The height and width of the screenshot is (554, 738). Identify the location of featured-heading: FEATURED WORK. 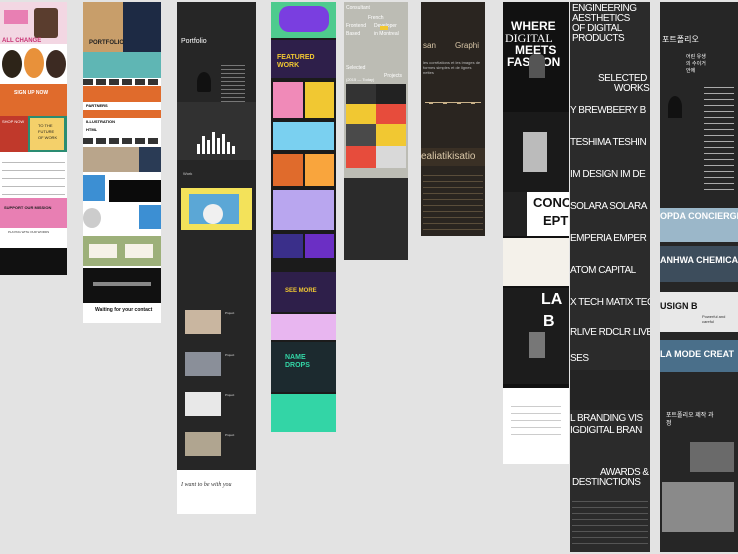
(296, 61).